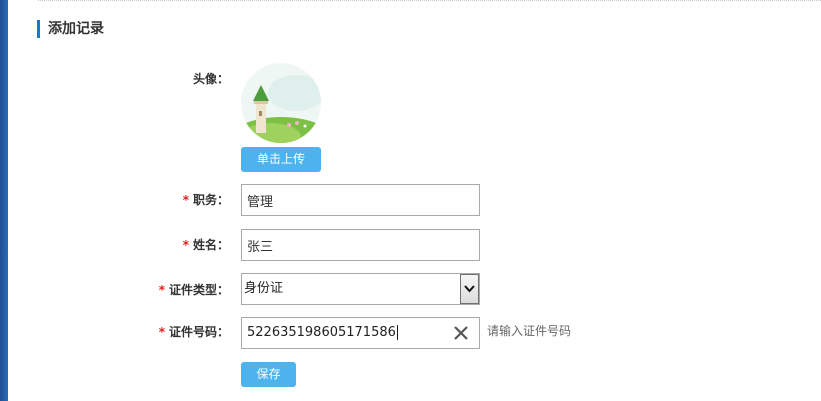 This screenshot has width=821, height=401. I want to click on upload-button: 单击上传, so click(281, 159).